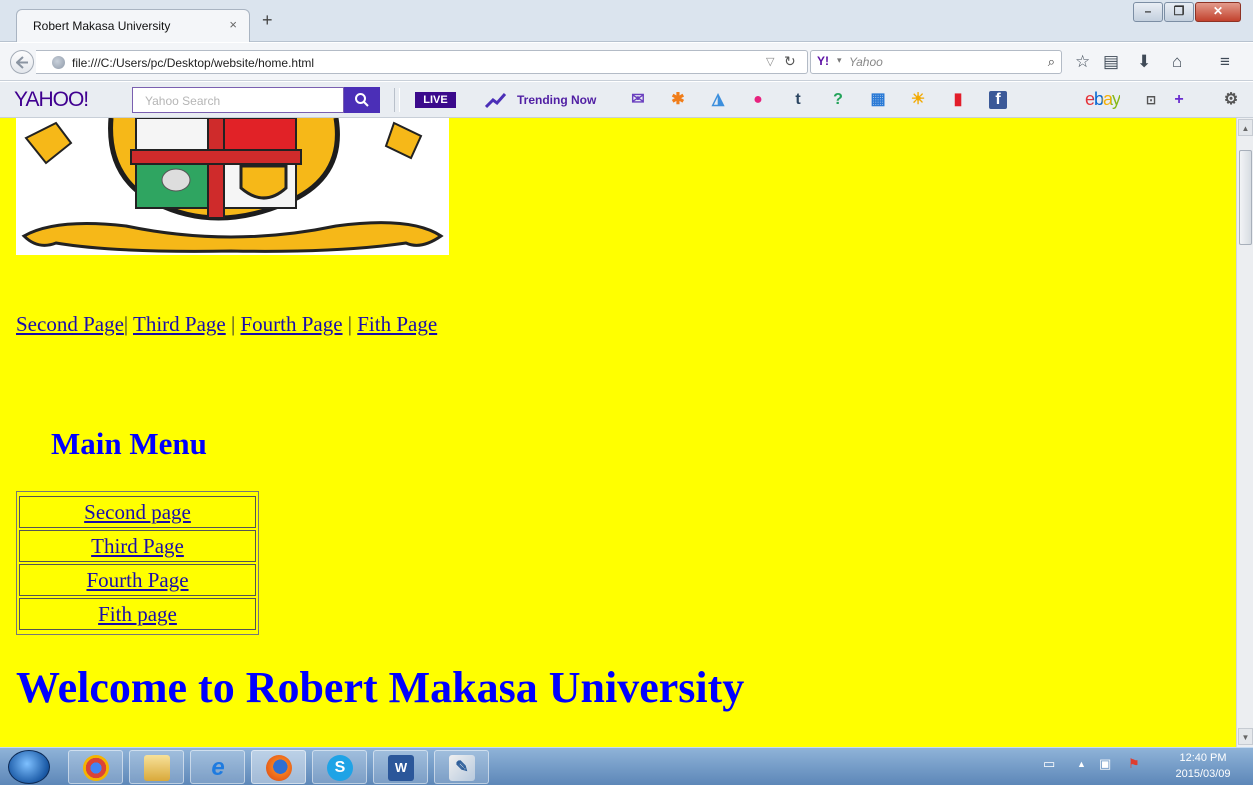  I want to click on download-icon: ⬇, so click(1144, 61).